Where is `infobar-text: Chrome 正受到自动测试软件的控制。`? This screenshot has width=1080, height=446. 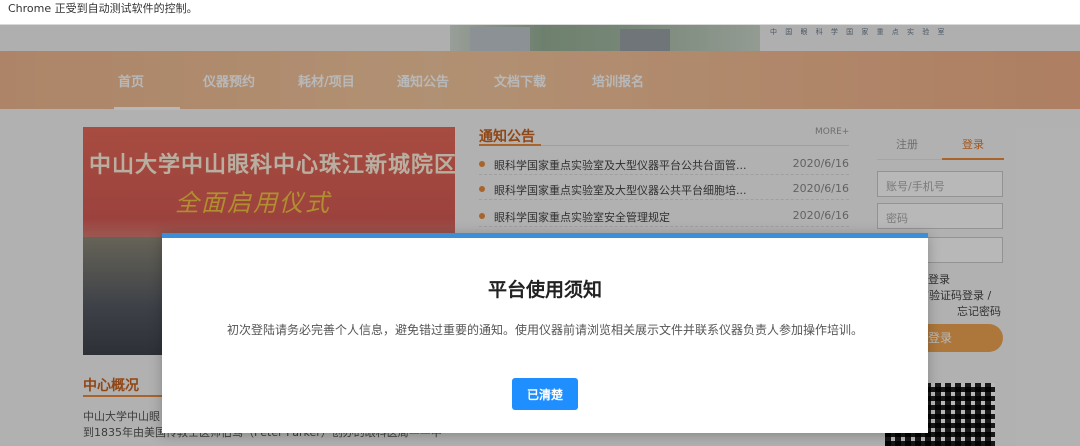 infobar-text: Chrome 正受到自动测试软件的控制。 is located at coordinates (103, 8).